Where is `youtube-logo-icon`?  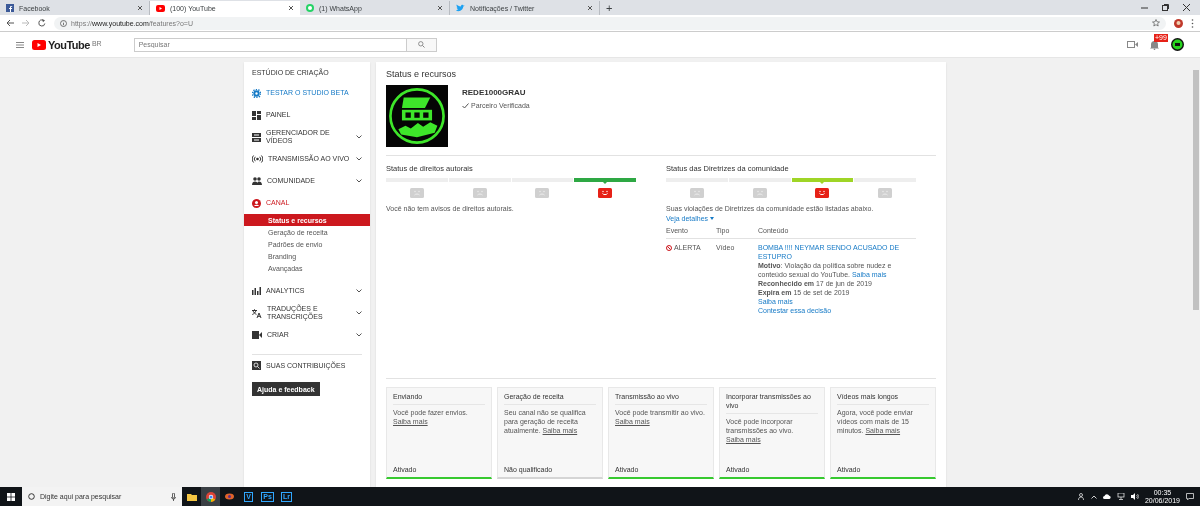 youtube-logo-icon is located at coordinates (39, 44).